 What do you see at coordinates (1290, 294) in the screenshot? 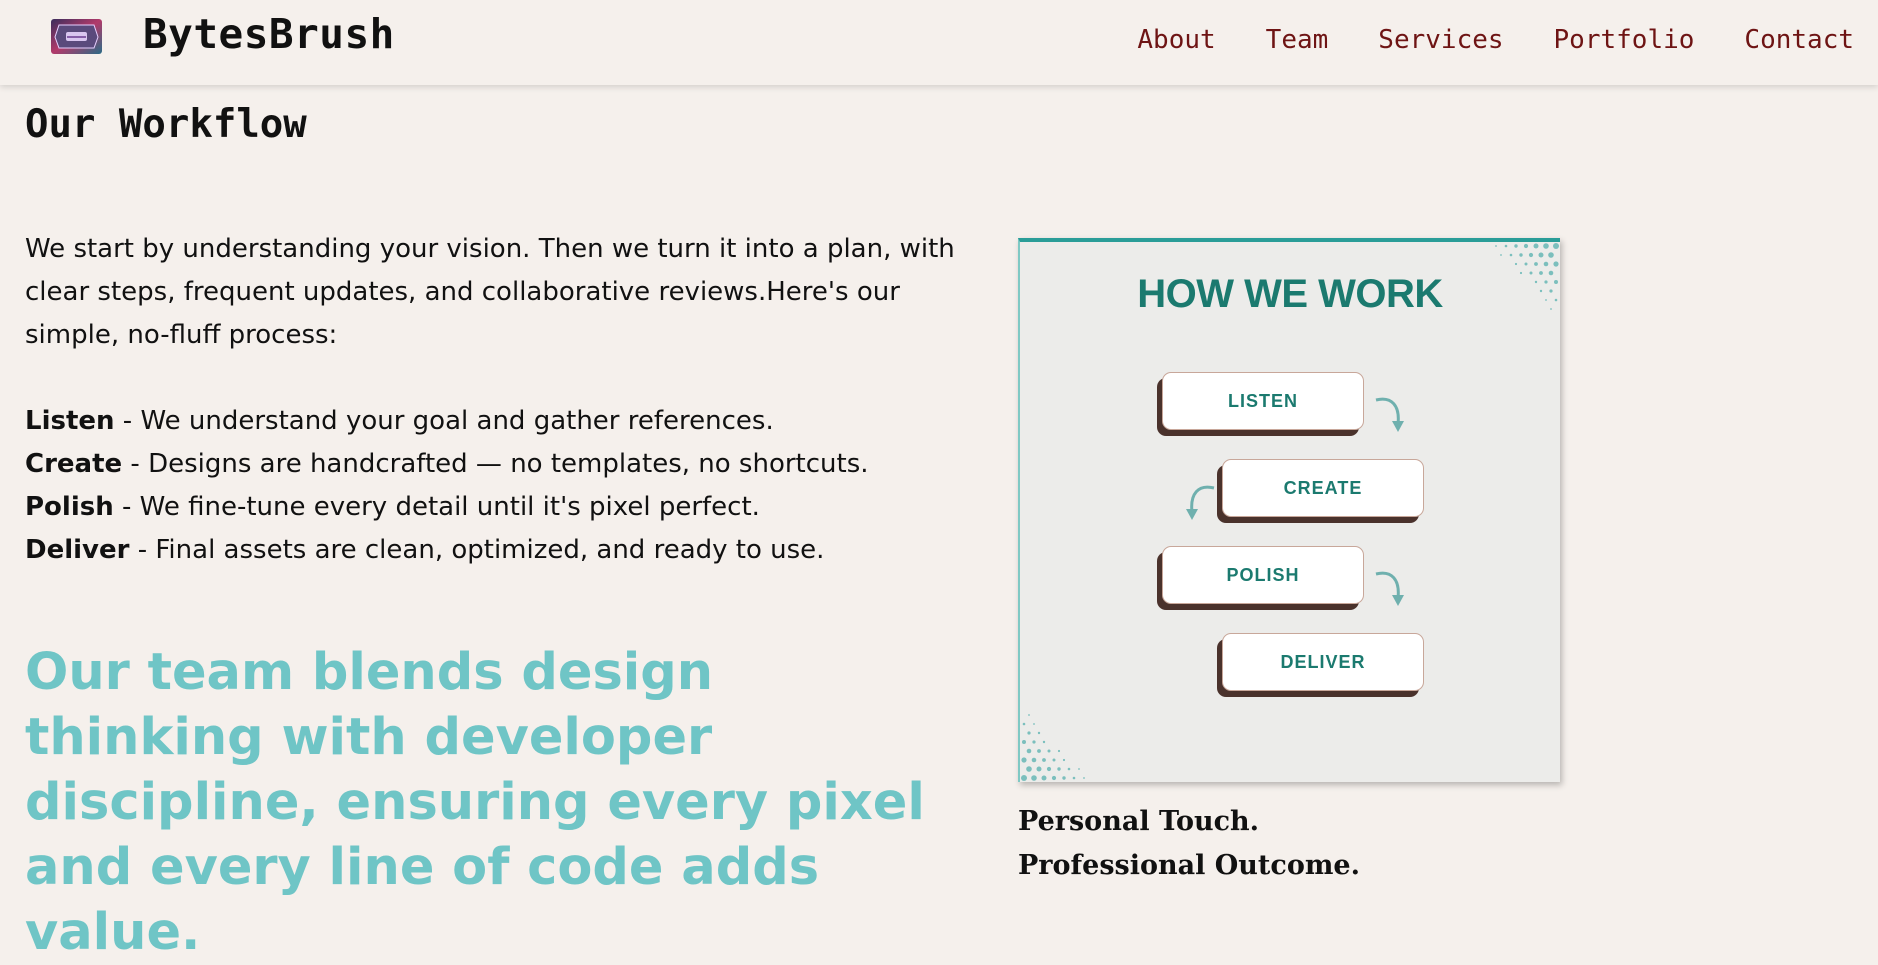
I see `how-we-work-title: HOW WE WORK` at bounding box center [1290, 294].